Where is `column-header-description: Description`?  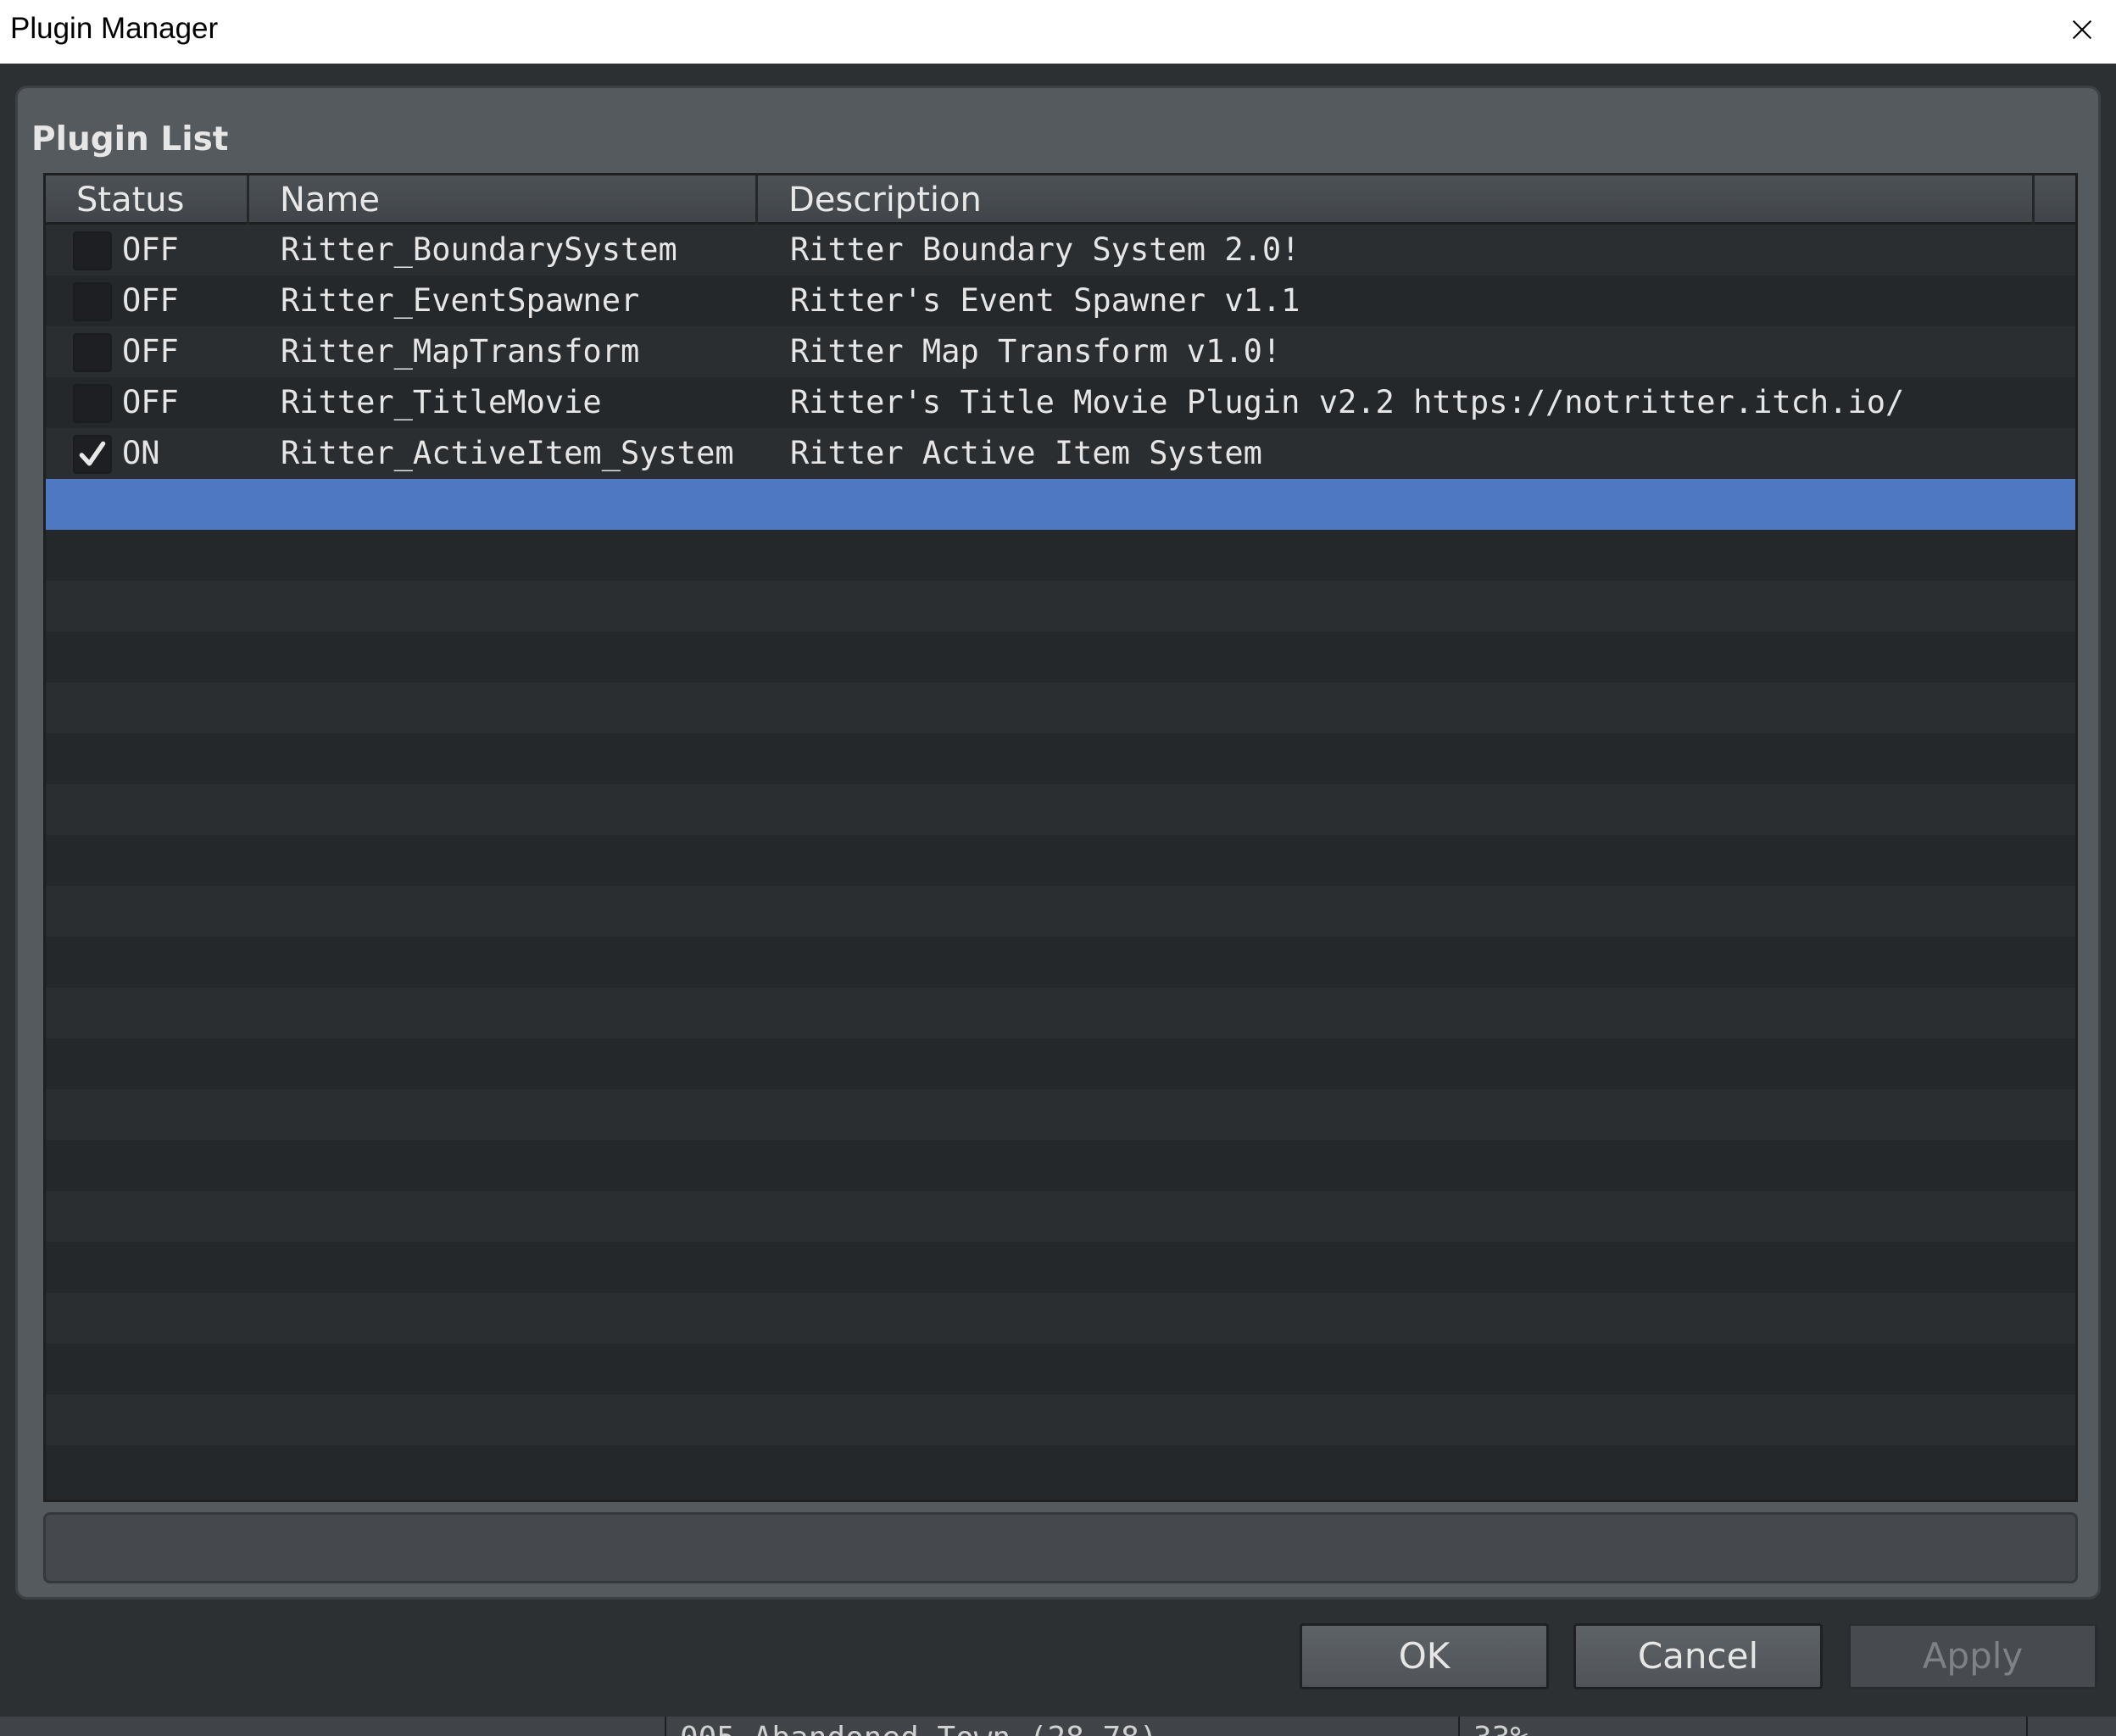
column-header-description: Description is located at coordinates (1396, 200).